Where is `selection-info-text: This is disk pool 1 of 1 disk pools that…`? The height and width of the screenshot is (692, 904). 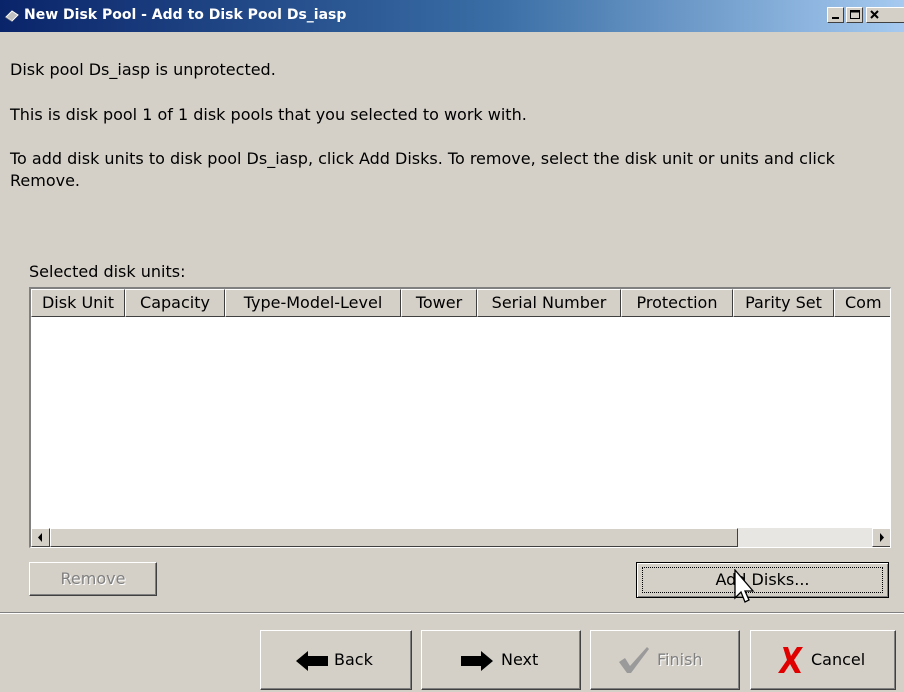
selection-info-text: This is disk pool 1 of 1 disk pools that… is located at coordinates (268, 114).